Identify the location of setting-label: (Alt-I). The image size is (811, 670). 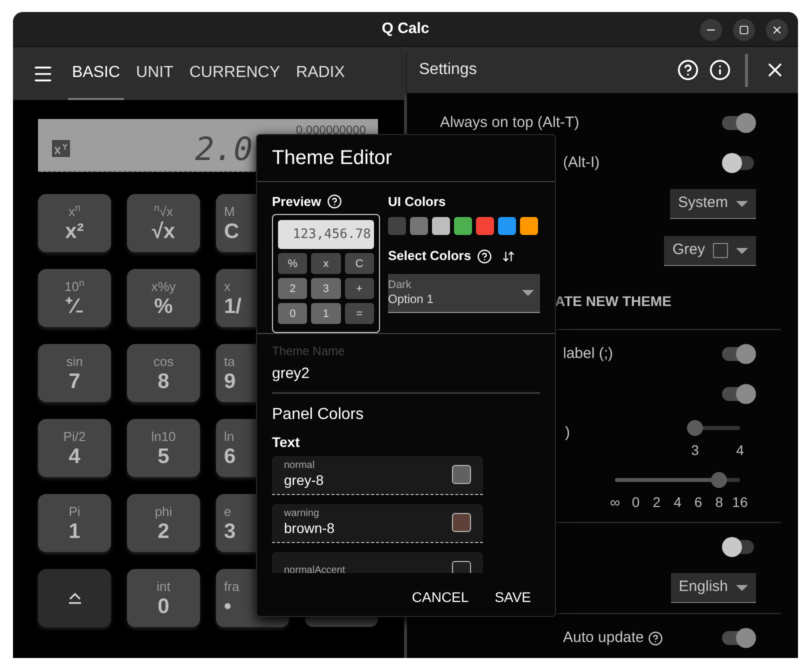
(581, 162).